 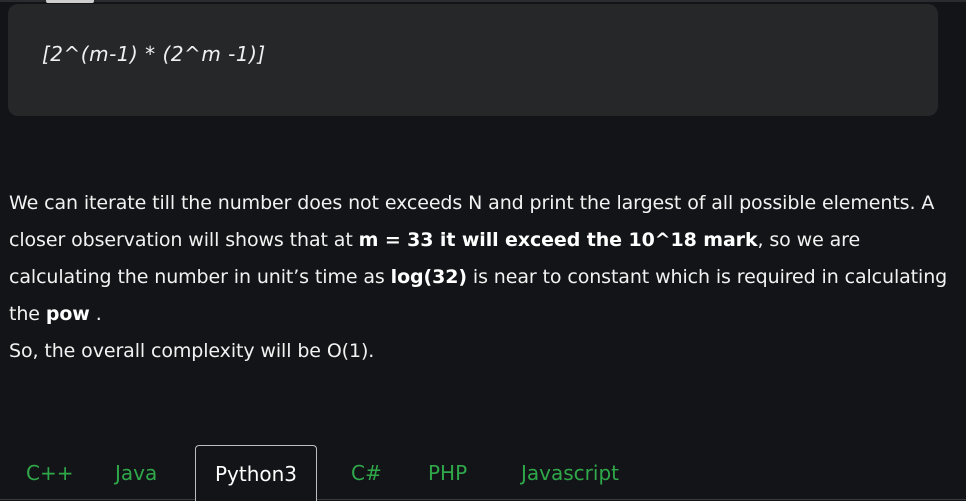 I want to click on tab-csharp: C#, so click(x=366, y=473).